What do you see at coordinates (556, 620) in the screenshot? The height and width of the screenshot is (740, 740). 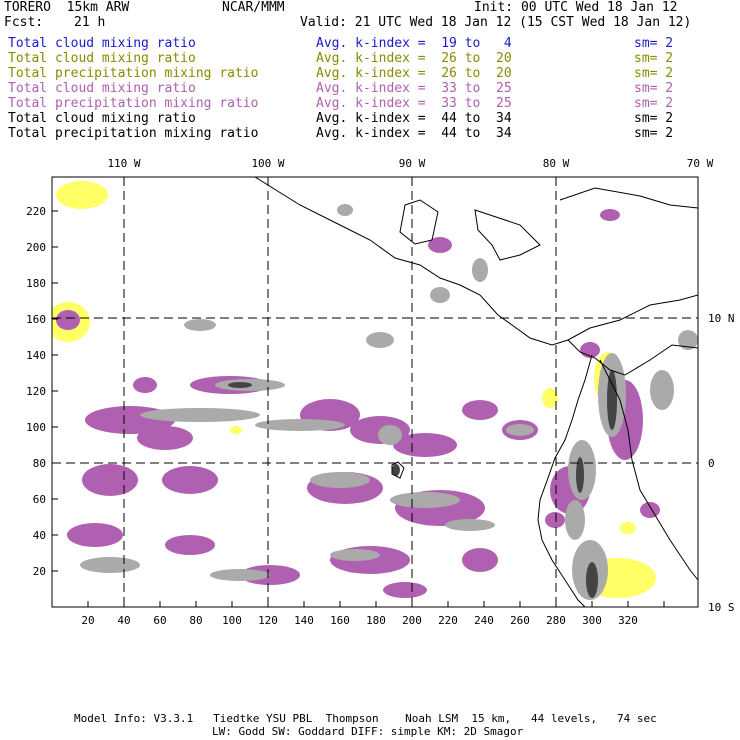 I see `x-tick-label: 280` at bounding box center [556, 620].